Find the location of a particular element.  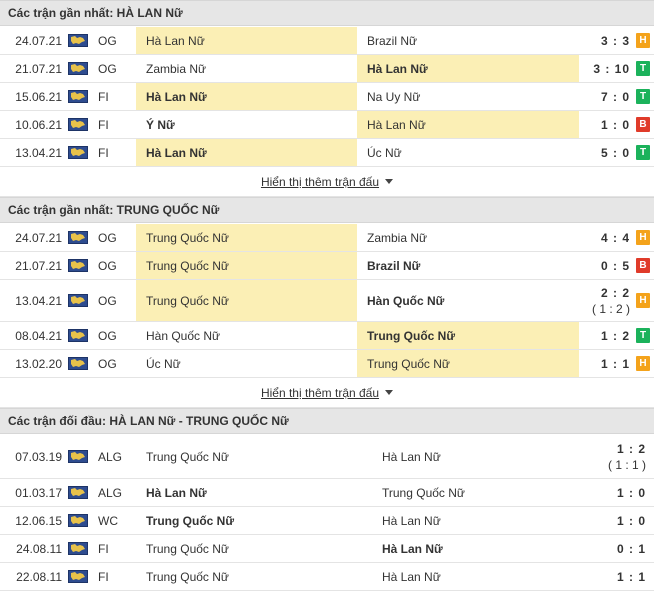

match-row: 12.06.15 WC Trung Quốc Nữ Hà Lan Nữ 1 : 0 is located at coordinates (327, 521).